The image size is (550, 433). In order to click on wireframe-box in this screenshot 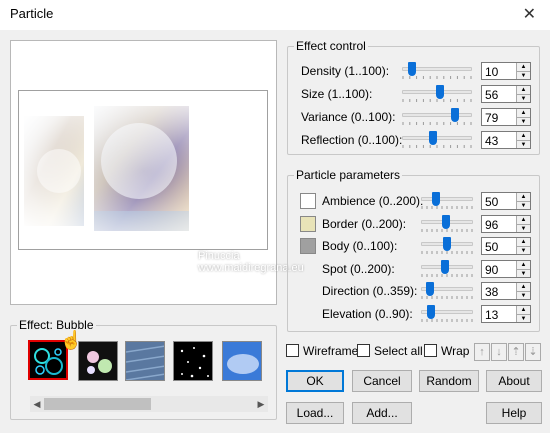, I will do `click(292, 350)`.